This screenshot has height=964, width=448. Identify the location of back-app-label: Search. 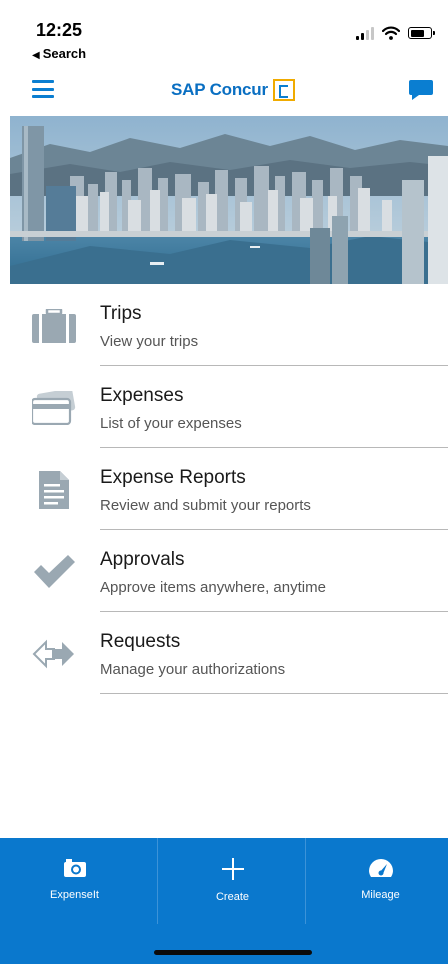
(64, 53).